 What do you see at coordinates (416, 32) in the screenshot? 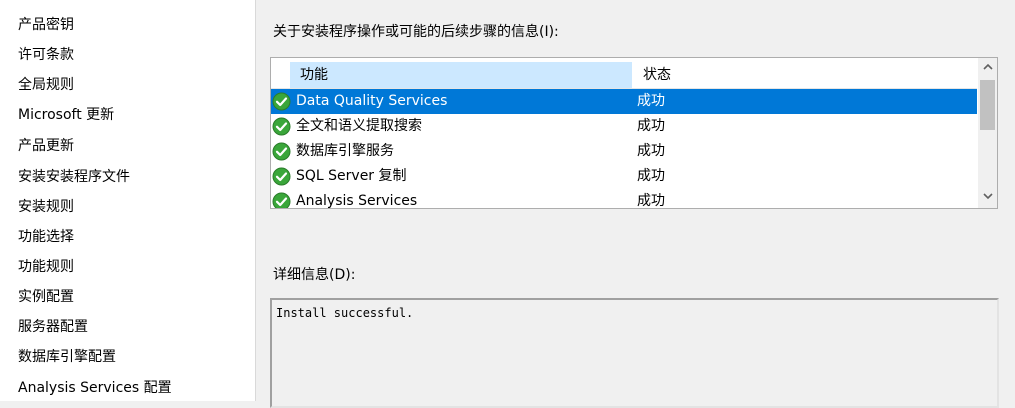
I see `setup-info-label: 关于安装程序操作或可能的后续步骤的信息(I):` at bounding box center [416, 32].